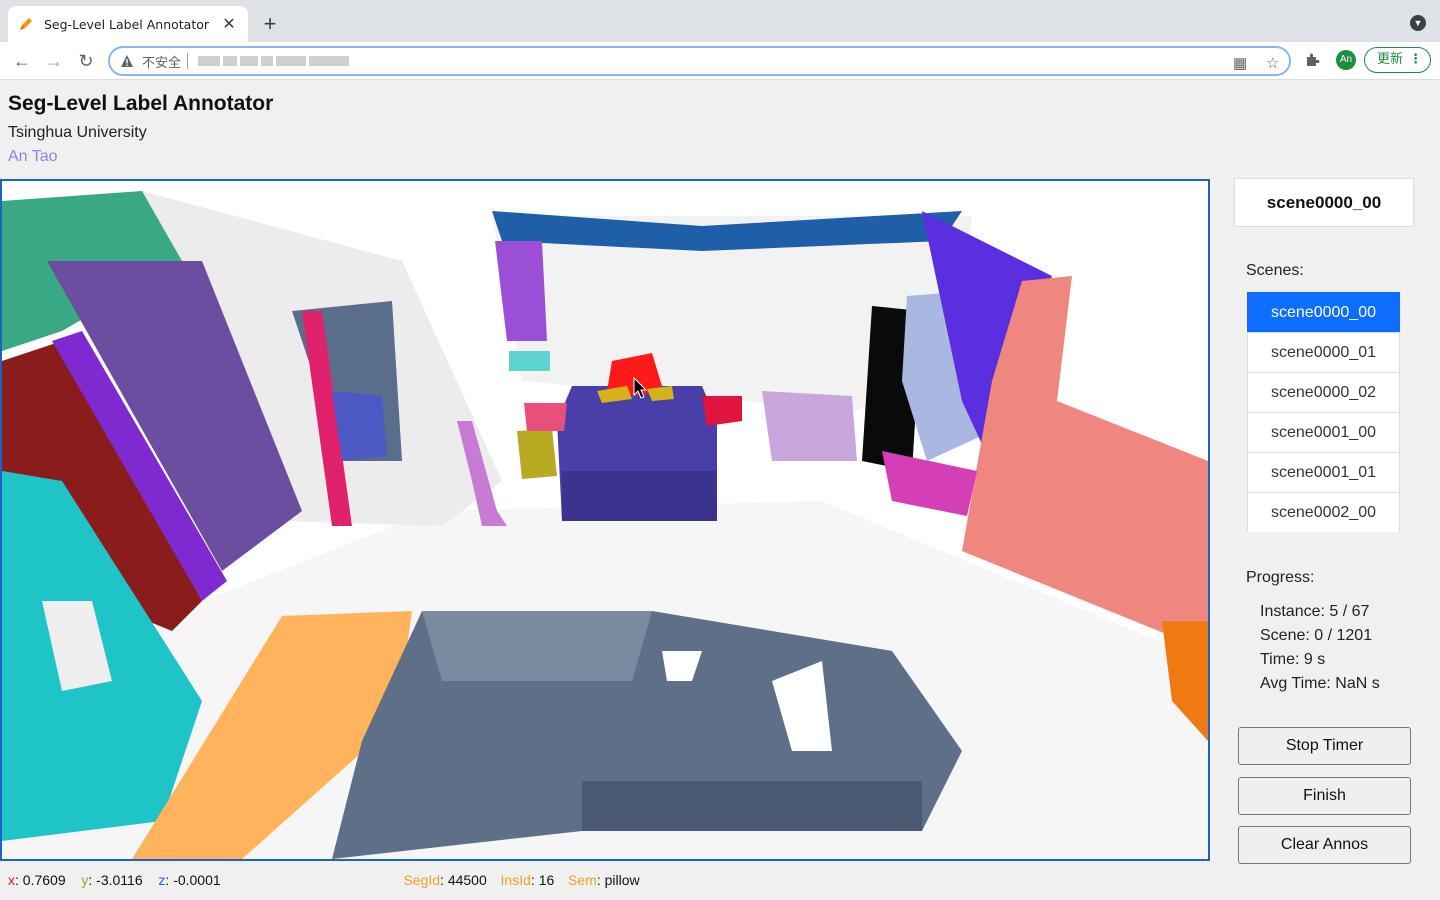 The width and height of the screenshot is (1440, 900). I want to click on segid-label: SegId, so click(422, 880).